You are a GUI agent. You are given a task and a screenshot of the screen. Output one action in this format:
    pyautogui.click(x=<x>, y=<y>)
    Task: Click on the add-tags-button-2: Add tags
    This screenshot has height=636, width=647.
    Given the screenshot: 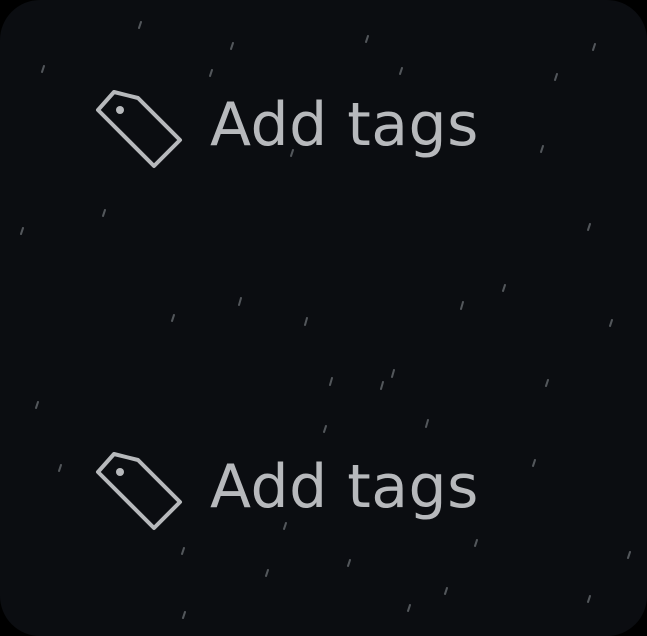 What is the action you would take?
    pyautogui.click(x=286, y=487)
    